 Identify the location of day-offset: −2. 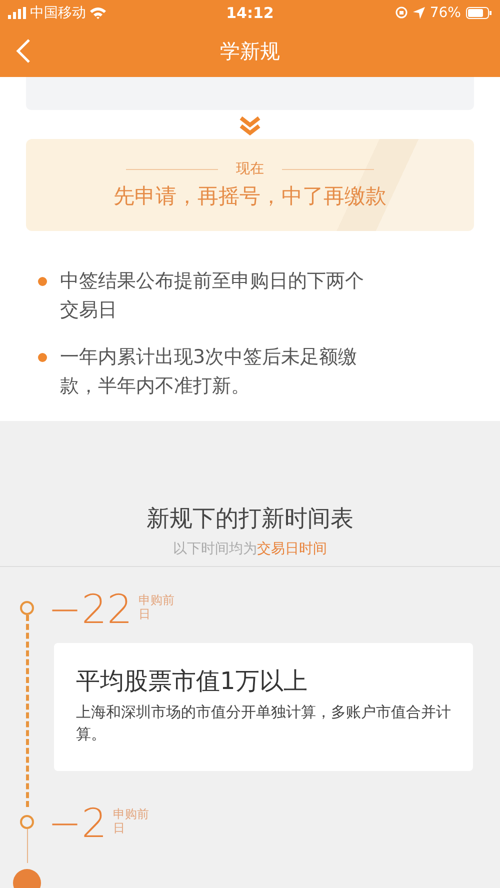
(77, 823).